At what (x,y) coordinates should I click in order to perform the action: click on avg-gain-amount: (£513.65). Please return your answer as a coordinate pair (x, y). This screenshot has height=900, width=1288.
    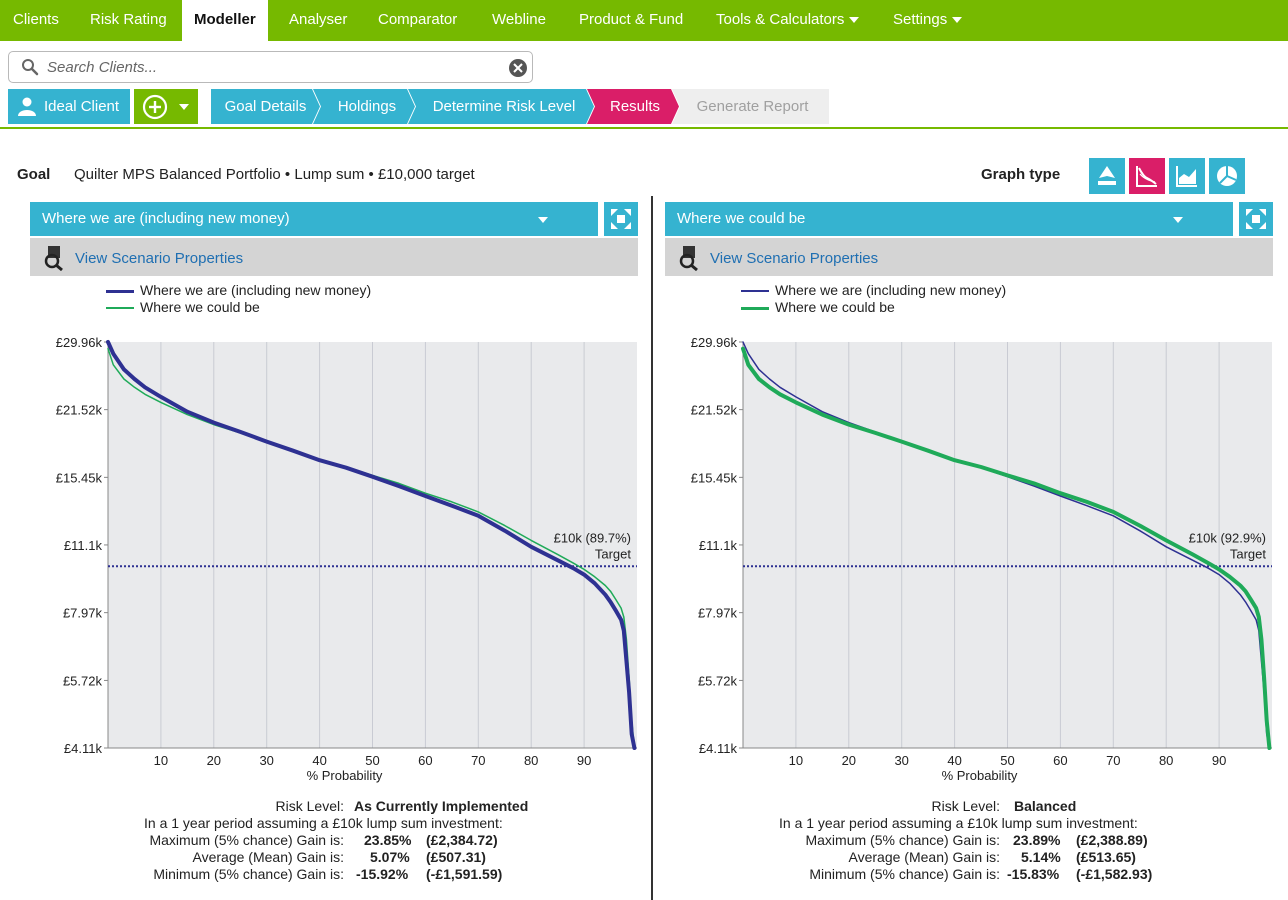
    Looking at the image, I should click on (1106, 857).